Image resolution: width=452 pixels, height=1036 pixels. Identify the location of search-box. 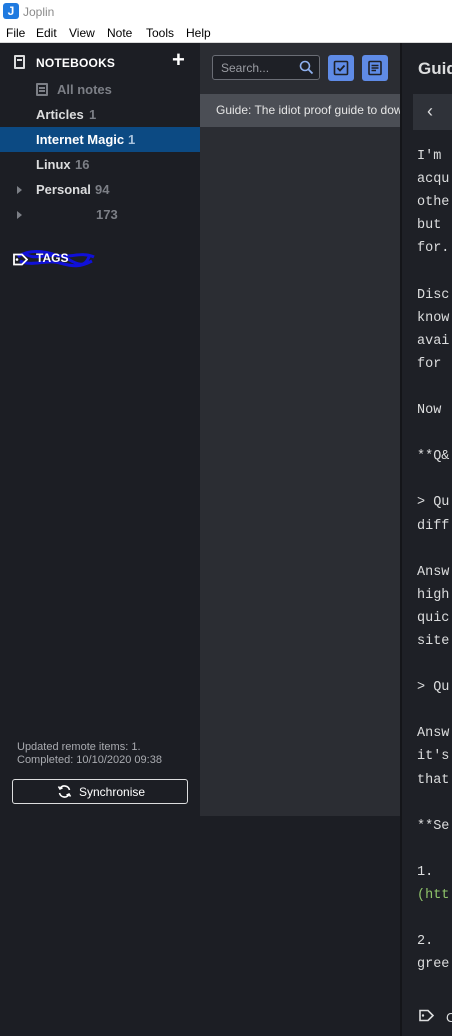
(266, 67).